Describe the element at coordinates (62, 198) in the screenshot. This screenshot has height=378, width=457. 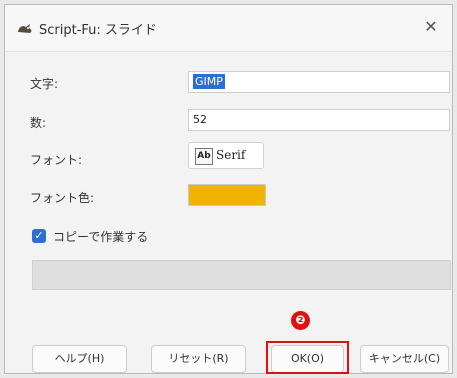
I see `font-color-label: フォント色:` at that location.